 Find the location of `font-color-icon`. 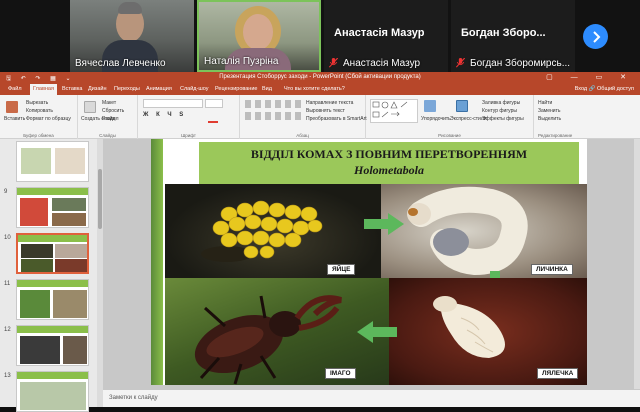

font-color-icon is located at coordinates (213, 122).